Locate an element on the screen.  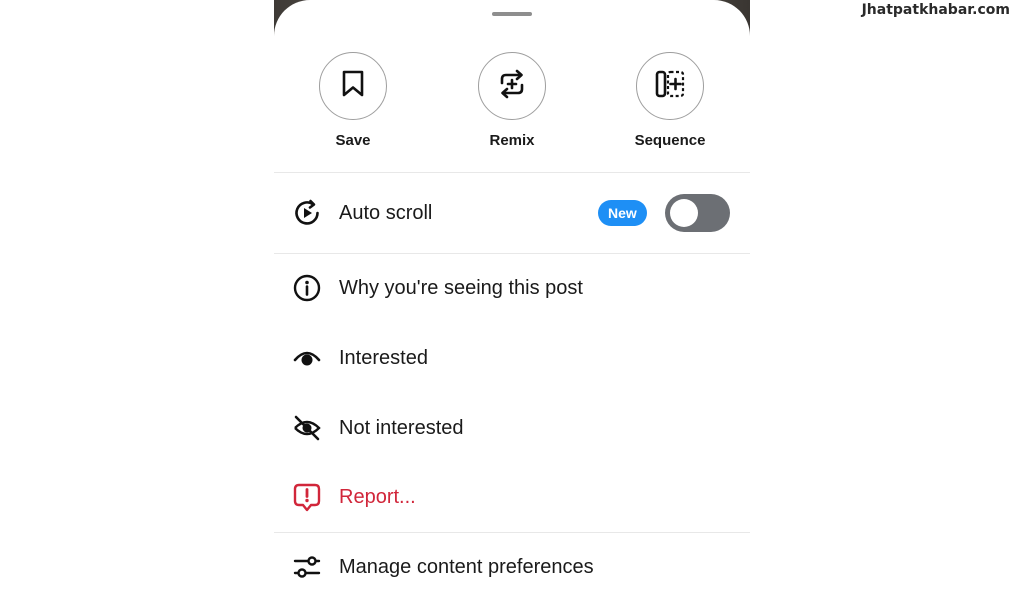
not-interested-label: Not interested is located at coordinates (401, 427).